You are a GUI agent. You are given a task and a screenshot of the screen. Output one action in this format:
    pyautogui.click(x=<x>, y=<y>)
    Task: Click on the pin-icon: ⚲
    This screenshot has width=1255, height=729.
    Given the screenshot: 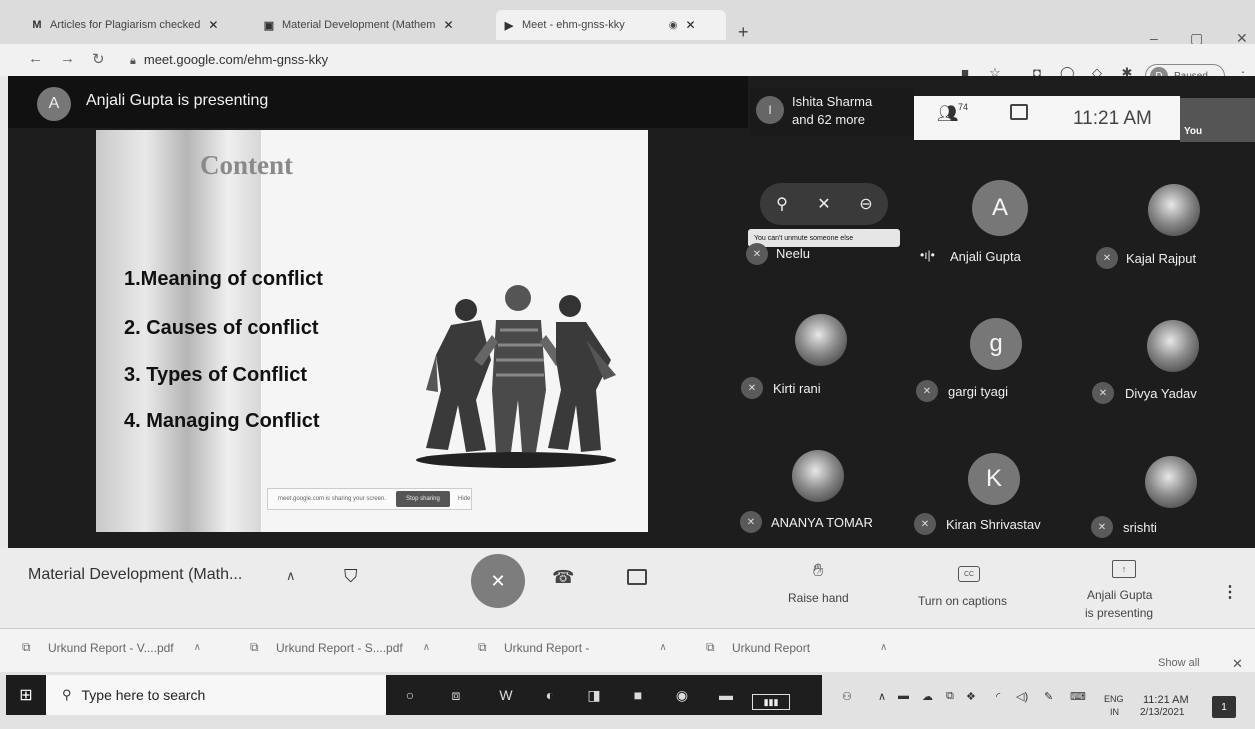 What is the action you would take?
    pyautogui.click(x=782, y=204)
    